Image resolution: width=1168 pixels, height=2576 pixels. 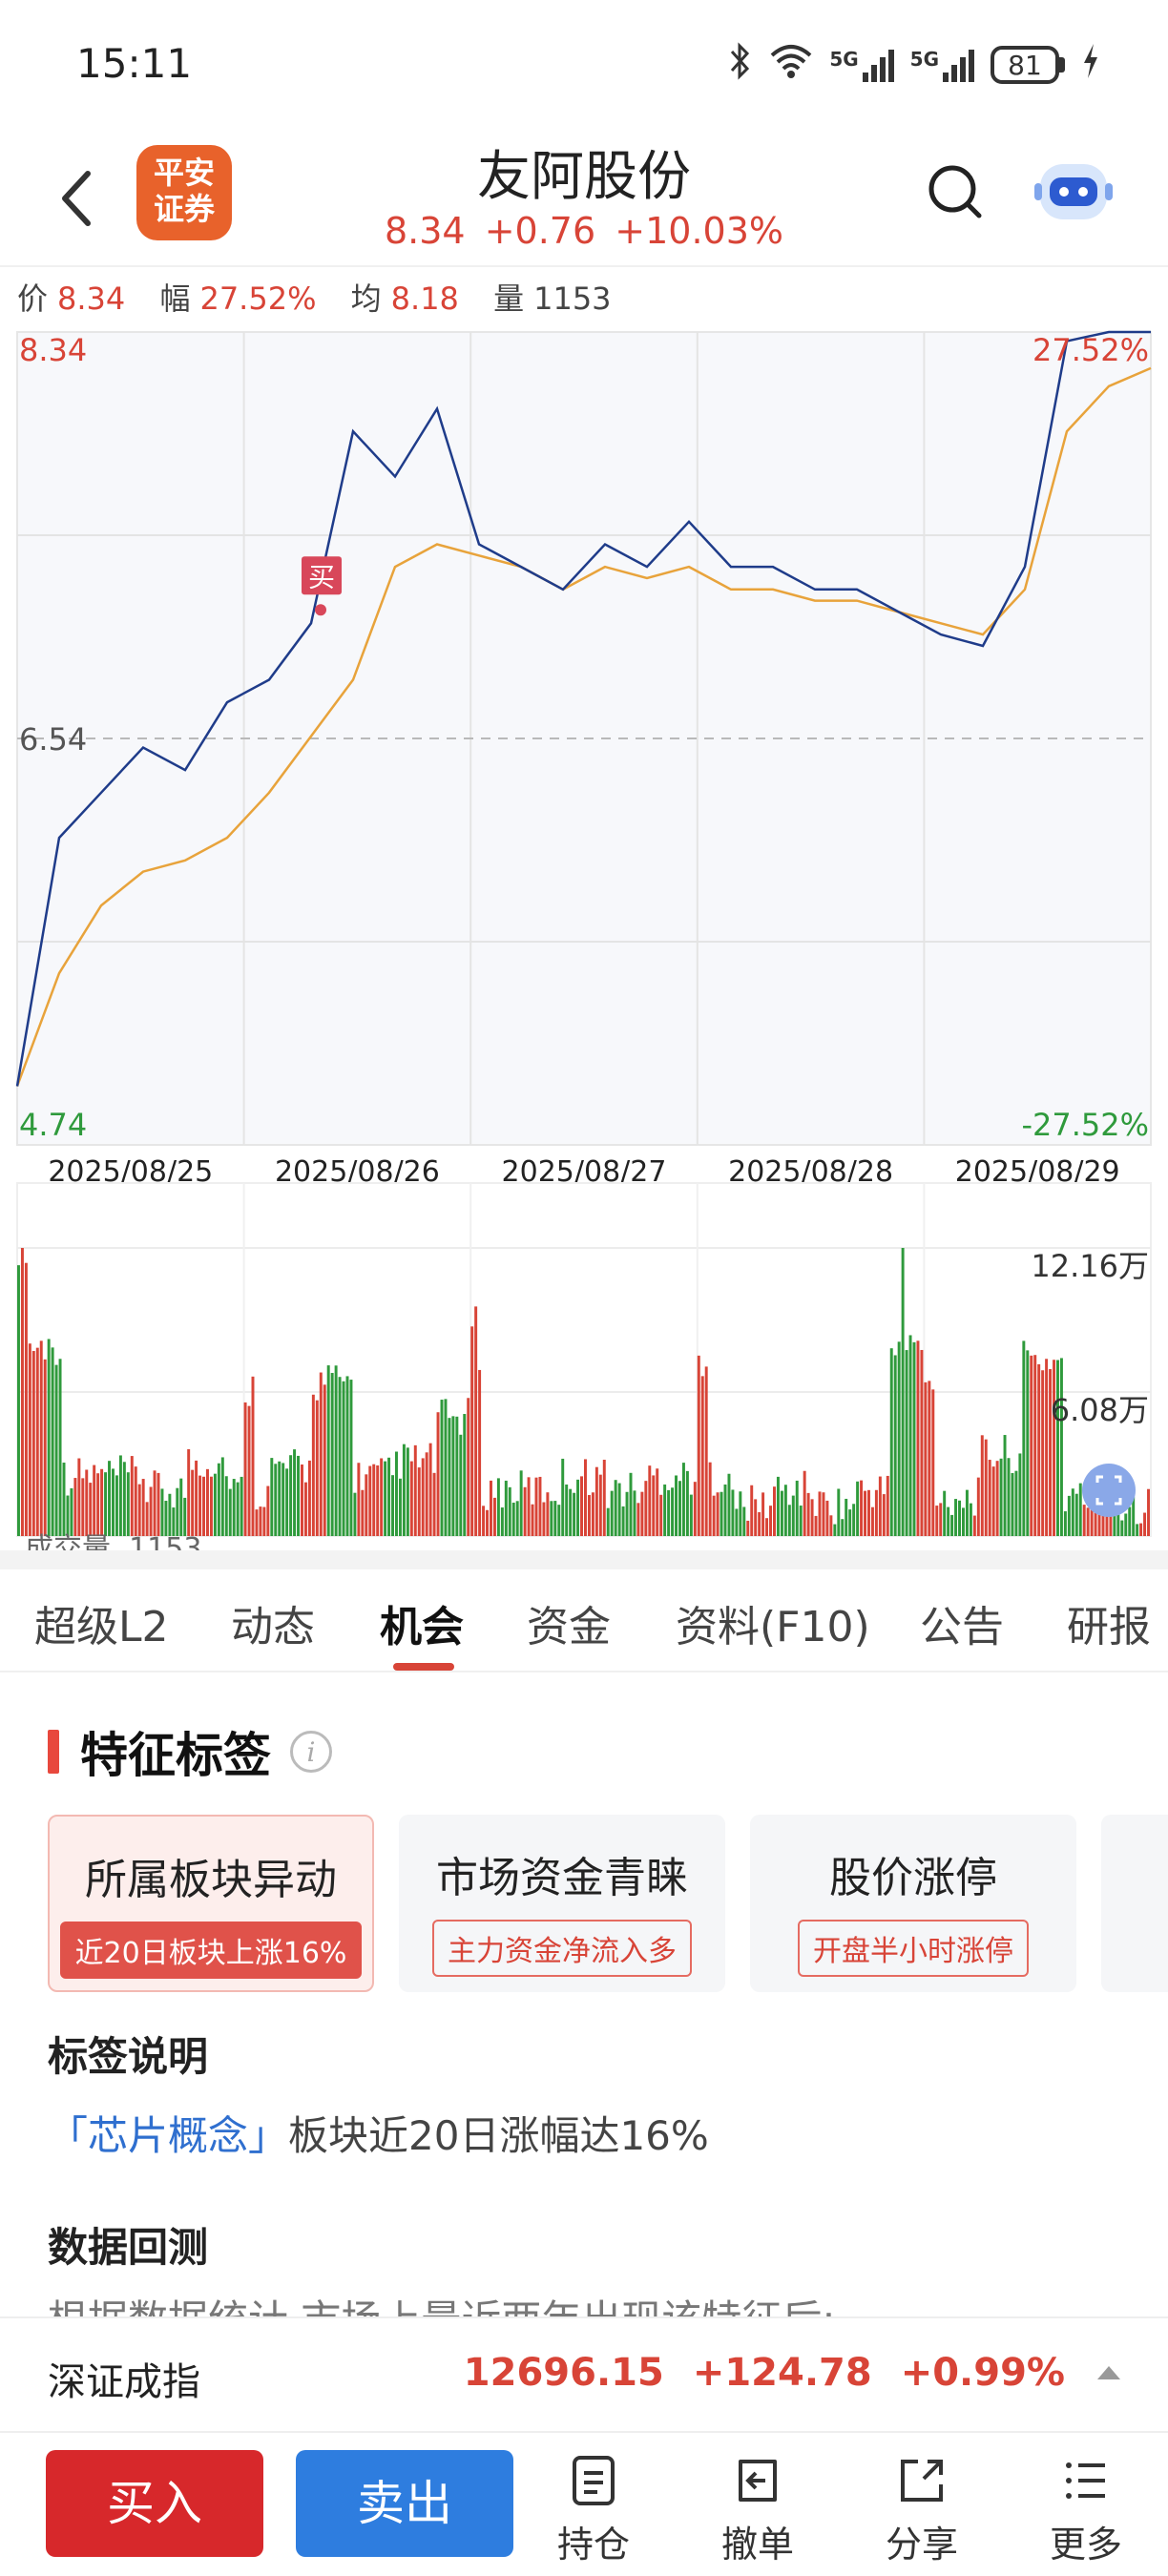 I want to click on document-icon, so click(x=594, y=2480).